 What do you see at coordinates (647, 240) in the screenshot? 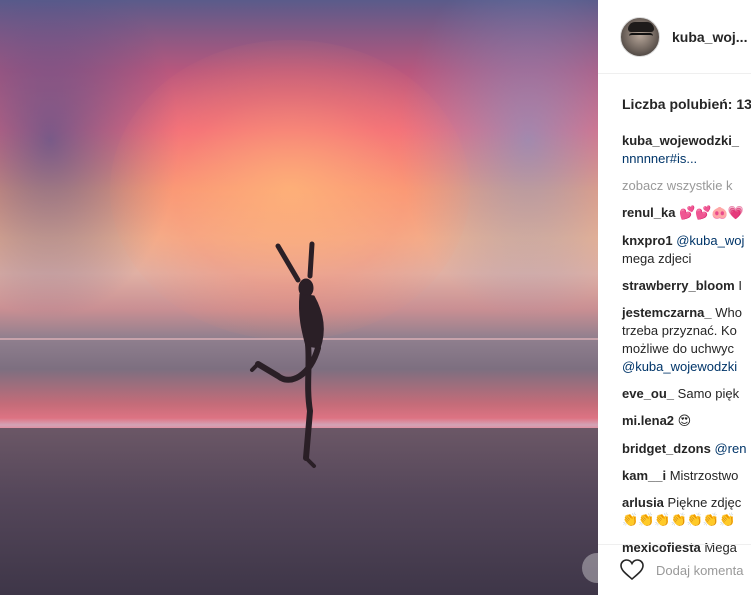
I see `comment-username: knxpro1` at bounding box center [647, 240].